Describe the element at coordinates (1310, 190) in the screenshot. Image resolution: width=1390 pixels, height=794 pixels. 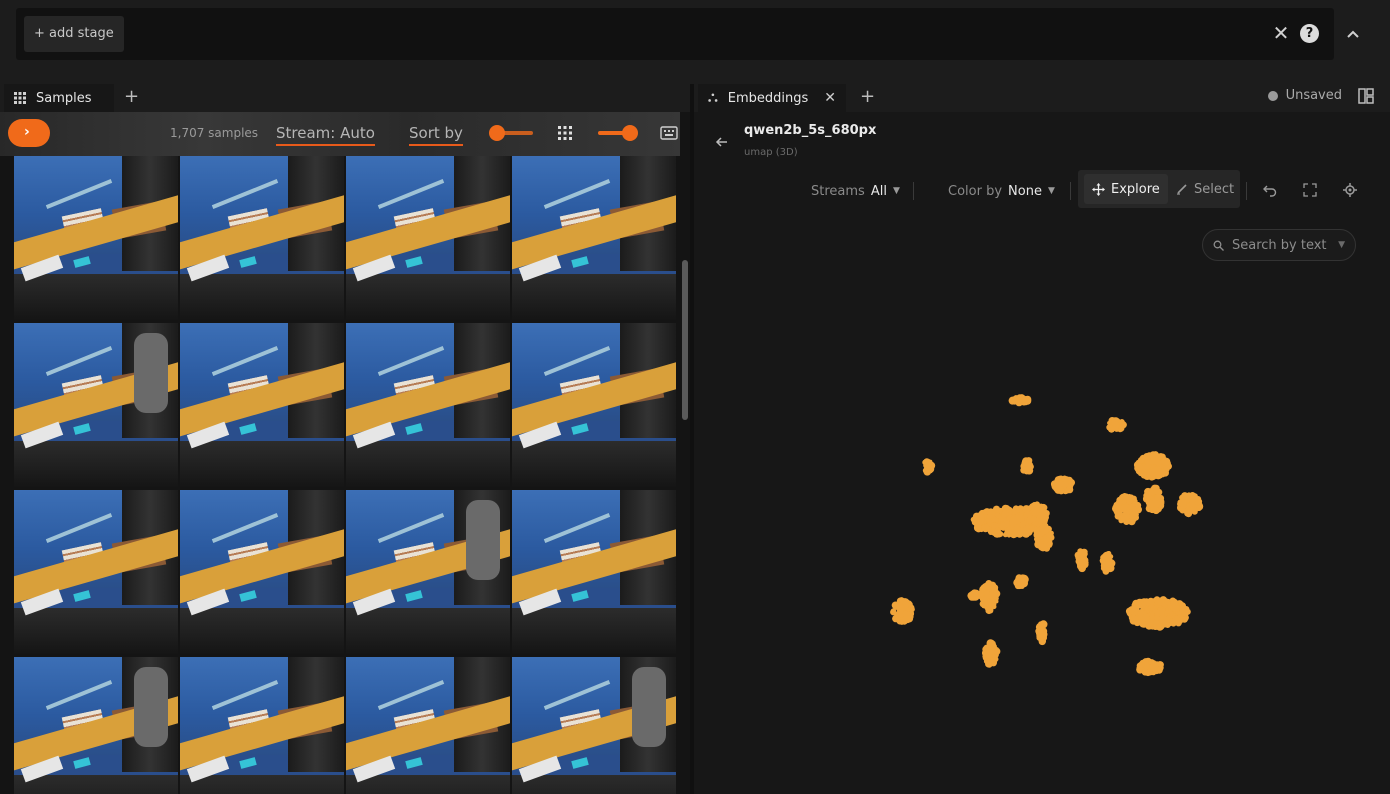
I see `fullscreen-icon` at that location.